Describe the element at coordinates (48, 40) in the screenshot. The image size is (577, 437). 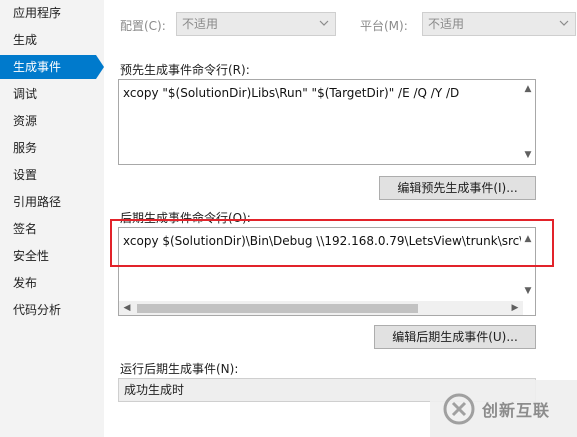
I see `sidebar-item-build: 生成` at that location.